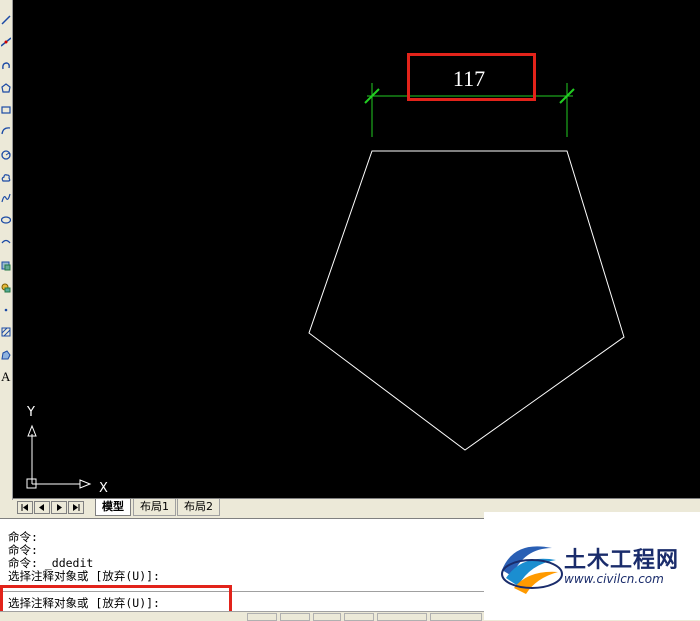 This screenshot has width=700, height=621. Describe the element at coordinates (198, 507) in the screenshot. I see `tab-layout2: 布局2` at that location.